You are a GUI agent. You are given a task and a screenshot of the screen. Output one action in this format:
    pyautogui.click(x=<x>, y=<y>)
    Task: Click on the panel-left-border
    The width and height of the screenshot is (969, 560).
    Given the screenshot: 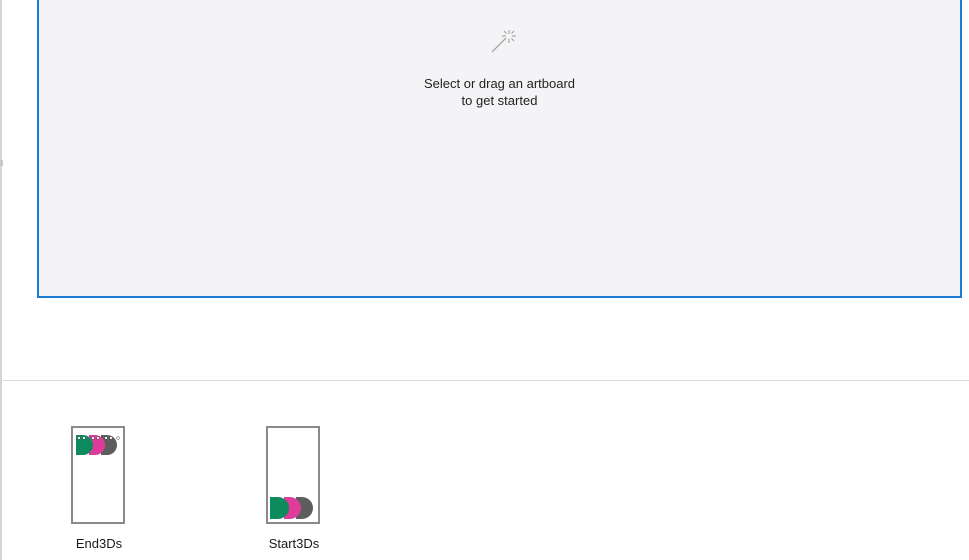 What is the action you would take?
    pyautogui.click(x=1, y=280)
    